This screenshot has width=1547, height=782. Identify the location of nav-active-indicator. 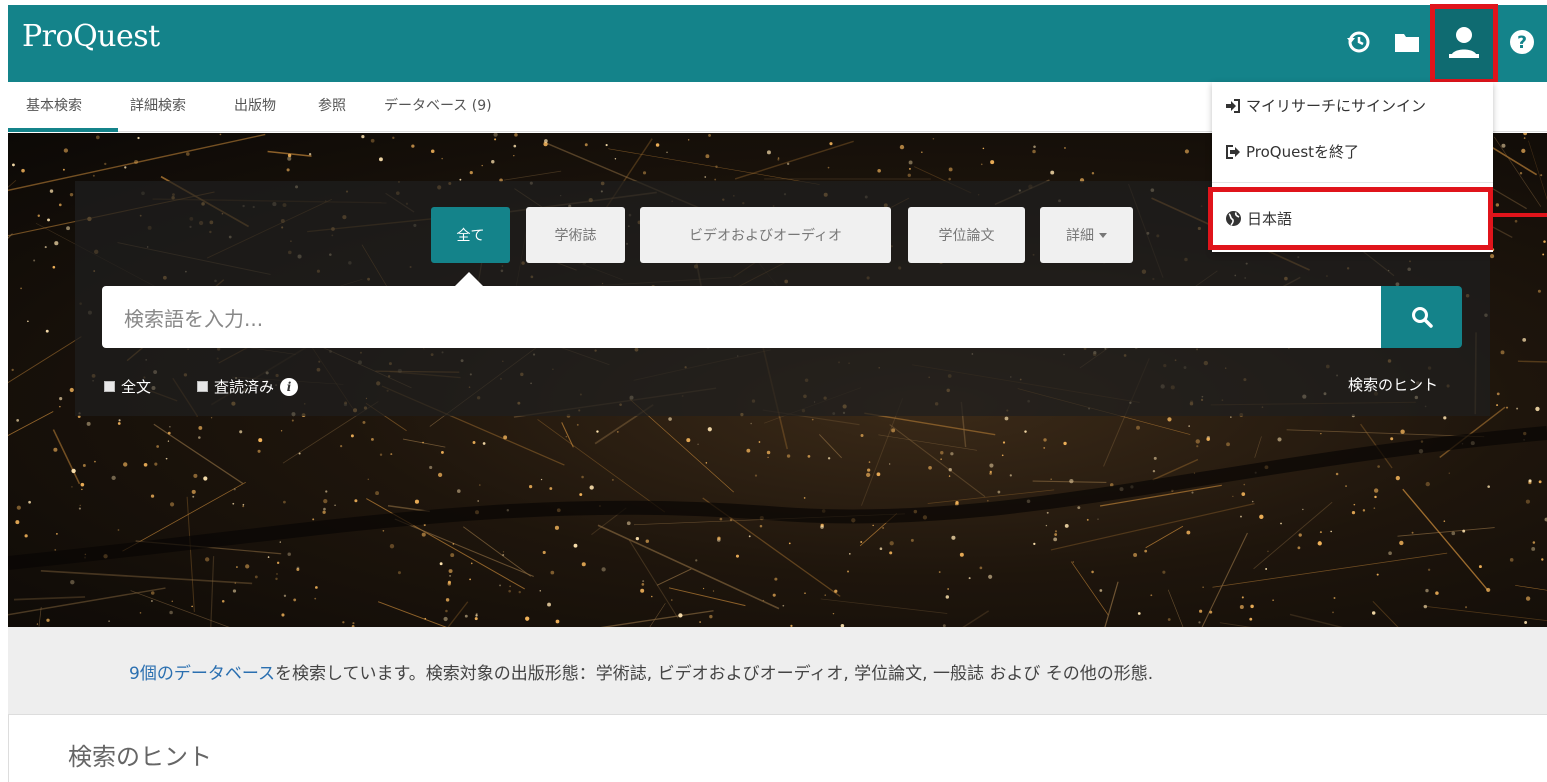
(63, 130).